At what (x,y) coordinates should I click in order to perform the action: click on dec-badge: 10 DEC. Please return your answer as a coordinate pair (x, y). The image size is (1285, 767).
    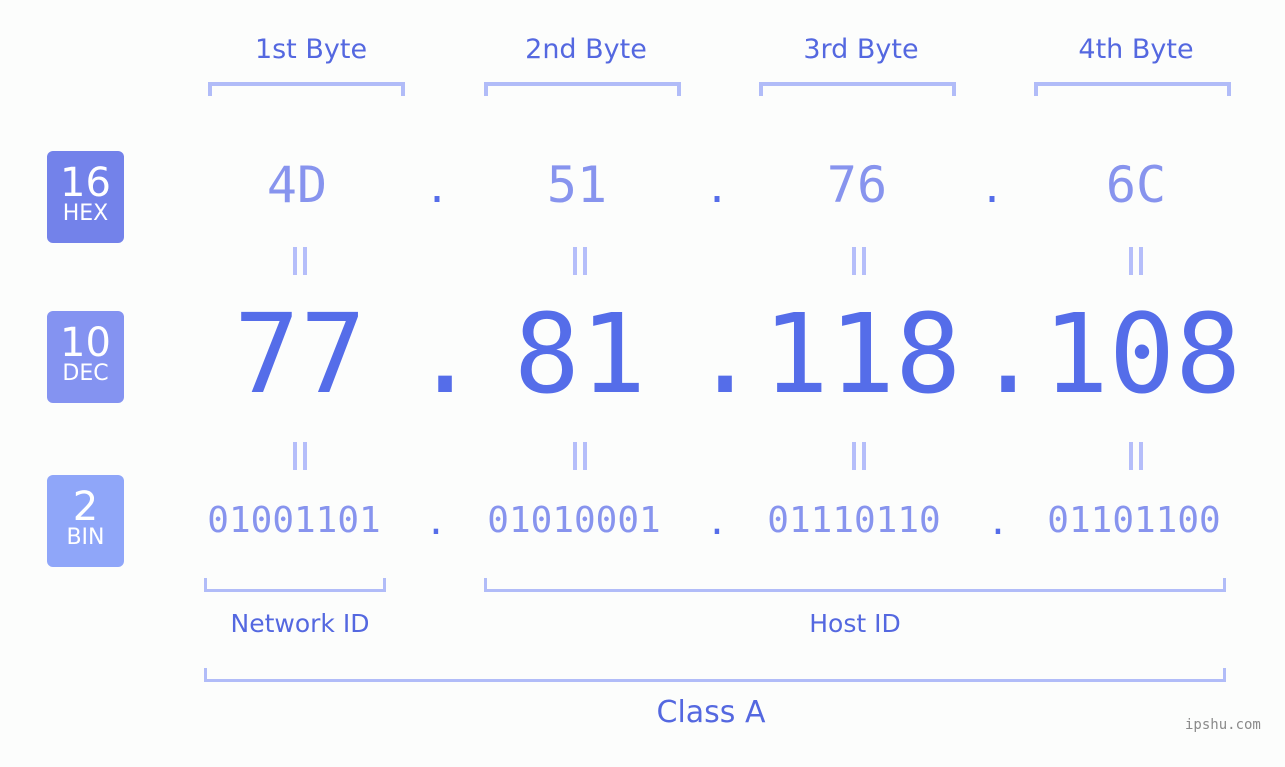
    Looking at the image, I should click on (85, 357).